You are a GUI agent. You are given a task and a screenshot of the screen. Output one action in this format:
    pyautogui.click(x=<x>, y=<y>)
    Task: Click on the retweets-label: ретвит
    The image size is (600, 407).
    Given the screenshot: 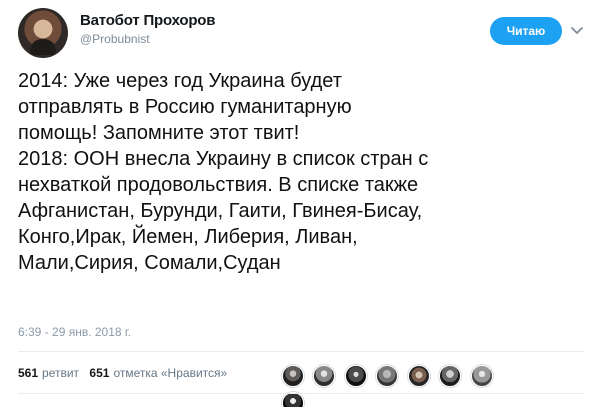 What is the action you would take?
    pyautogui.click(x=61, y=373)
    